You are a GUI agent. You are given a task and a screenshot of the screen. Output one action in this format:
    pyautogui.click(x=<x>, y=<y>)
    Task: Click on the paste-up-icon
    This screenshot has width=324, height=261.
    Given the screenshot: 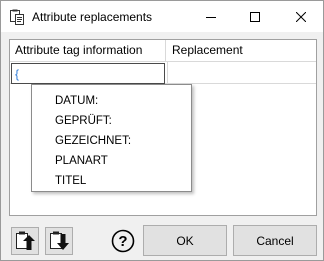 What is the action you would take?
    pyautogui.click(x=25, y=240)
    